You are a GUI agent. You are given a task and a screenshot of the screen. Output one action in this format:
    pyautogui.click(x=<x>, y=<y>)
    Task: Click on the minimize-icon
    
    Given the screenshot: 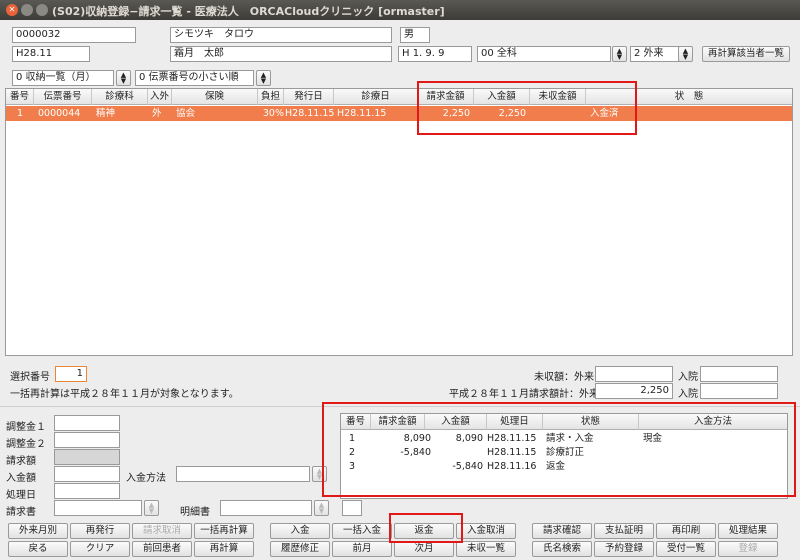 What is the action you would take?
    pyautogui.click(x=27, y=10)
    